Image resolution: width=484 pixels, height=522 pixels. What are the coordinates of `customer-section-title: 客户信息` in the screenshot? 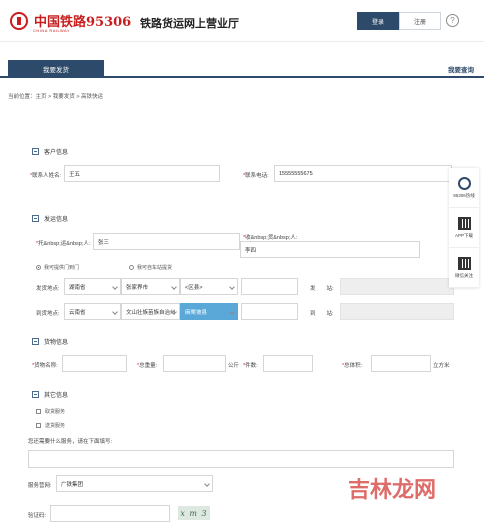 It's located at (50, 151).